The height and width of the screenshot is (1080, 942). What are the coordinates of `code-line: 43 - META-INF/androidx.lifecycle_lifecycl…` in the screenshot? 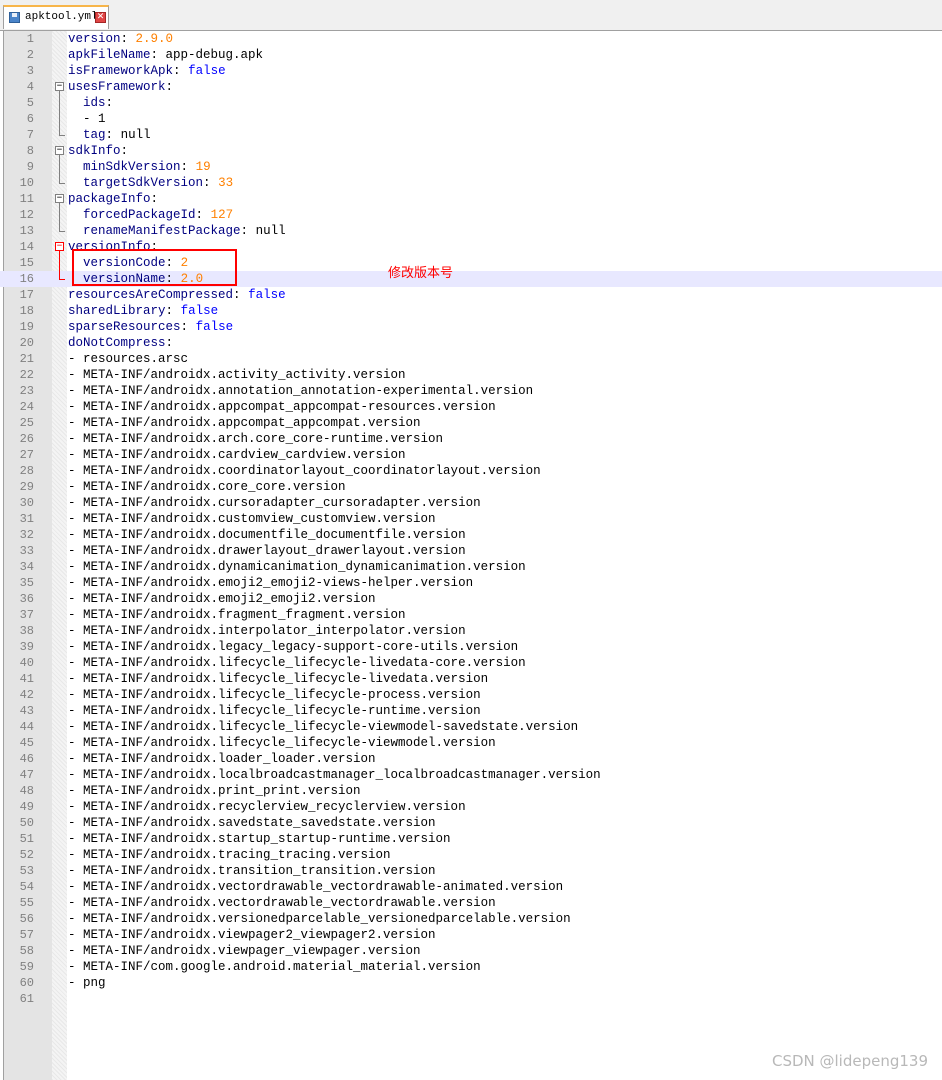 It's located at (471, 711).